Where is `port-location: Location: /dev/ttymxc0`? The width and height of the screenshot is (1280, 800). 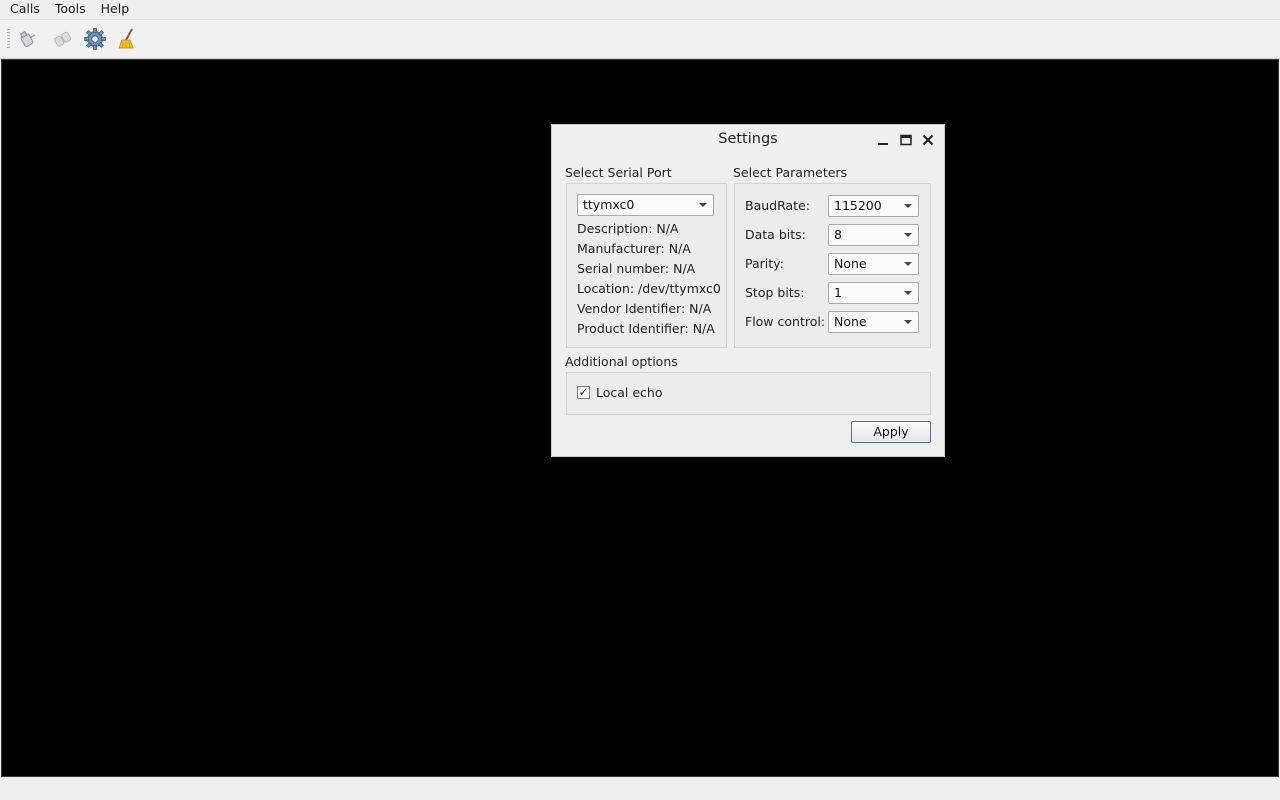
port-location: Location: /dev/ttymxc0 is located at coordinates (649, 288).